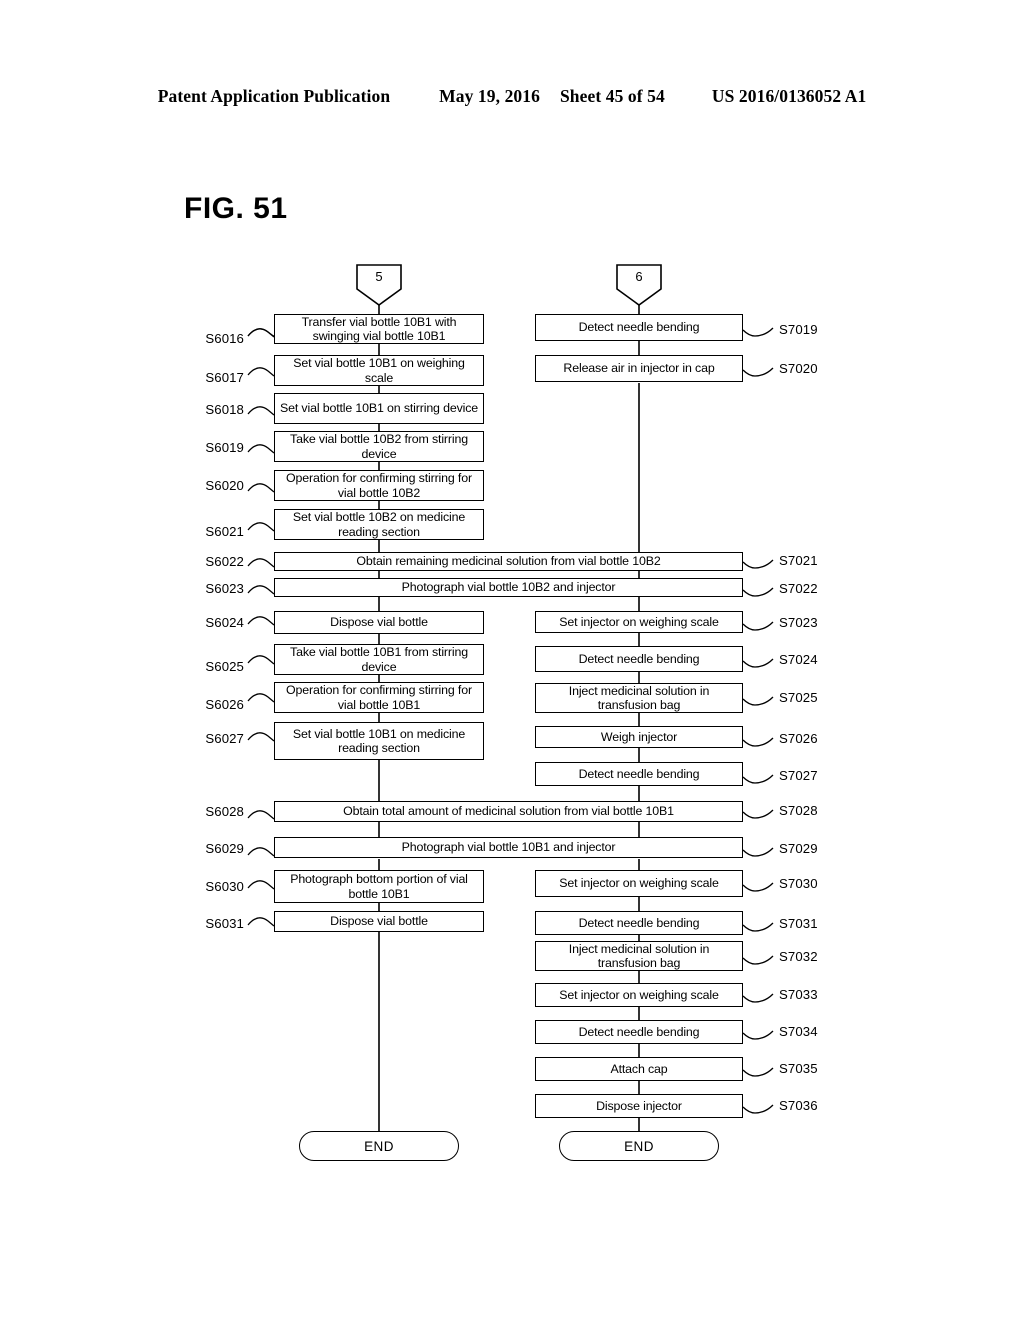 This screenshot has width=1024, height=1320. I want to click on process-box-s7030: Set injector on weighing scale, so click(639, 883).